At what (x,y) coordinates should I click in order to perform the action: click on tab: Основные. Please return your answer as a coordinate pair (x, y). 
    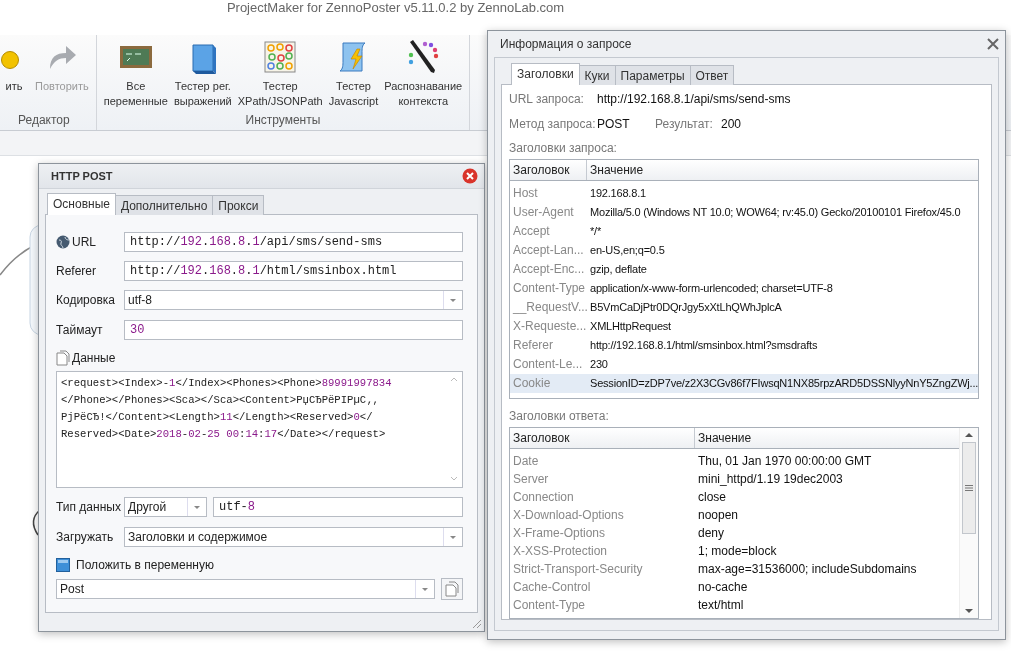
    Looking at the image, I should click on (81, 204).